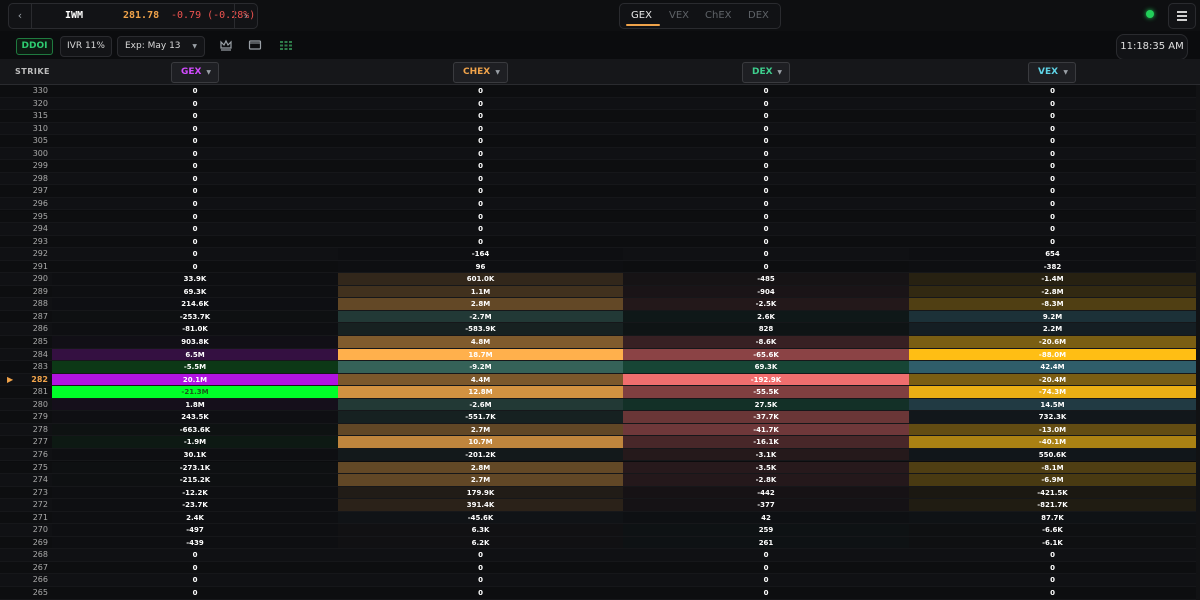 The height and width of the screenshot is (600, 1200). What do you see at coordinates (598, 242) in the screenshot?
I see `table-row: 293 0 0 0 0` at bounding box center [598, 242].